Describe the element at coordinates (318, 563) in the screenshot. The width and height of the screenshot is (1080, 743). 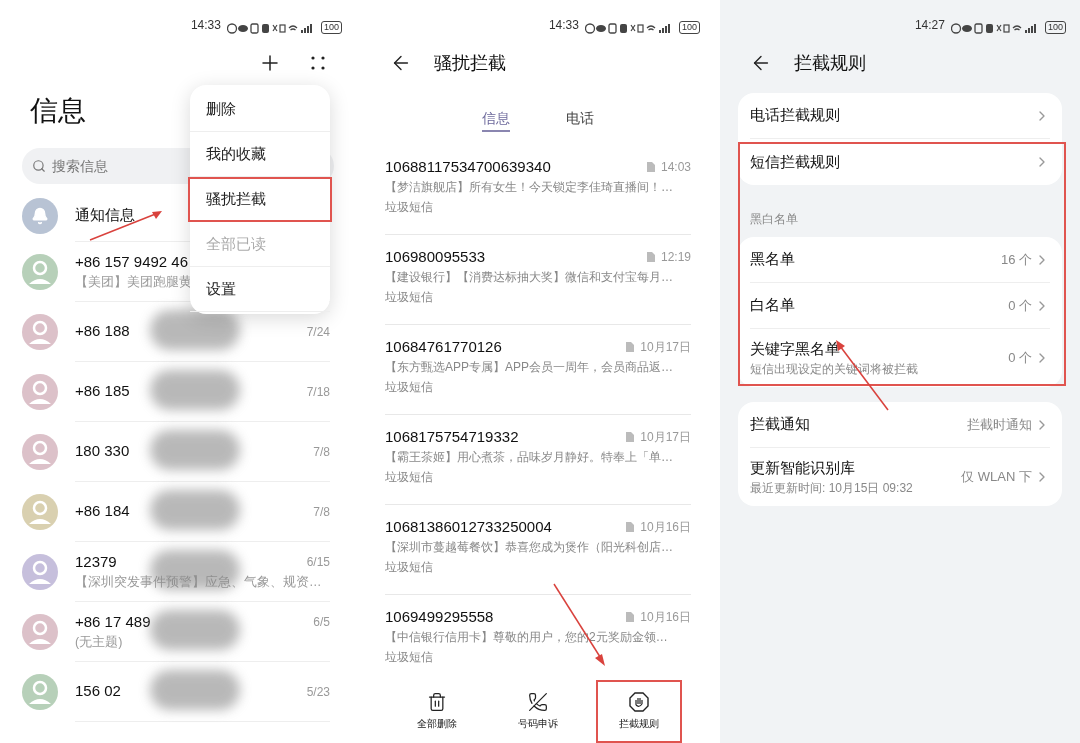
I see `message-date: 6/15` at that location.